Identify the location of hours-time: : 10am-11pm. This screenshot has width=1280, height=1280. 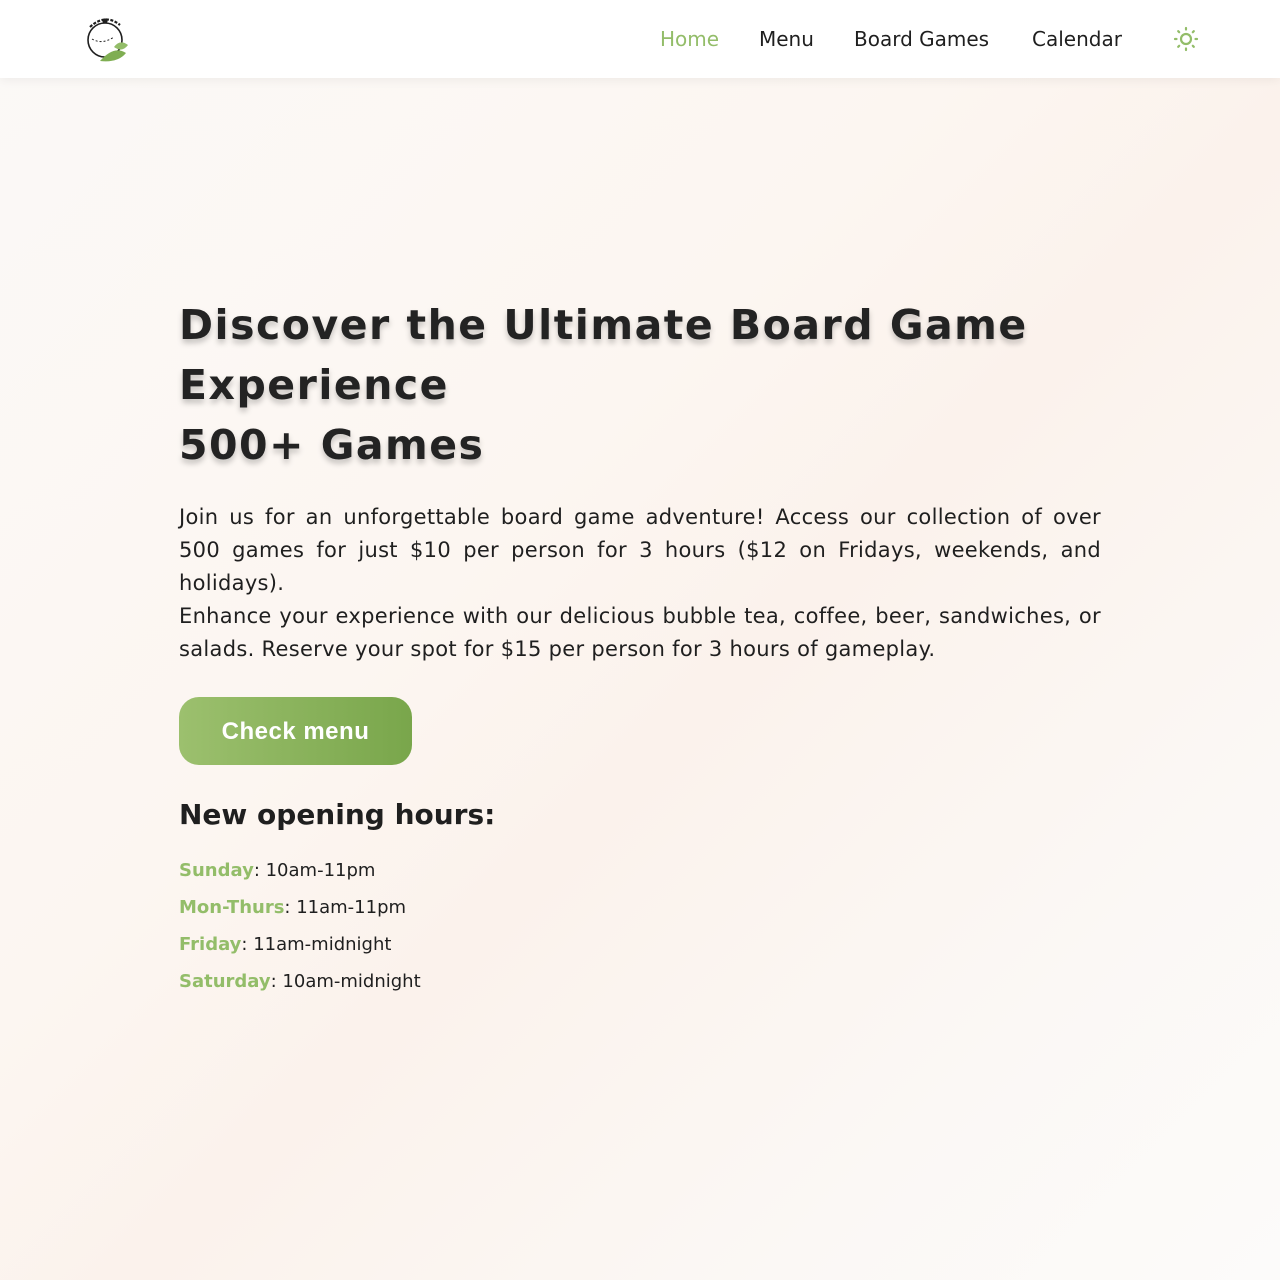
(314, 870).